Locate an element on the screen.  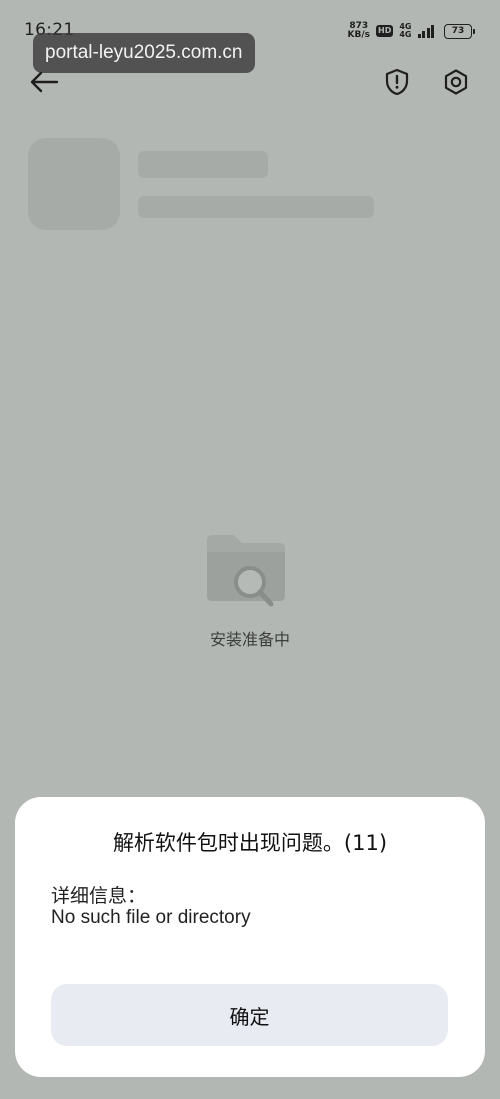
network-type: 4G 4G is located at coordinates (405, 31).